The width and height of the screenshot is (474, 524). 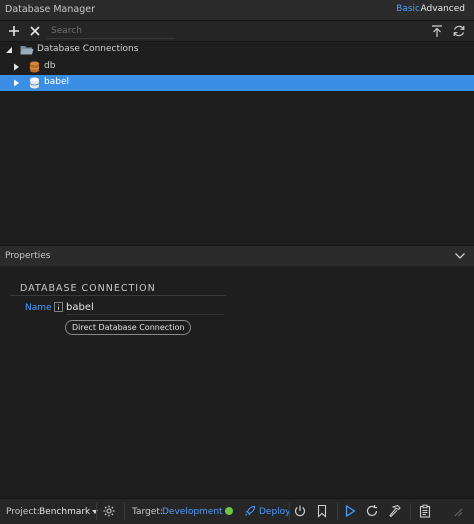 I want to click on power-icon, so click(x=300, y=511).